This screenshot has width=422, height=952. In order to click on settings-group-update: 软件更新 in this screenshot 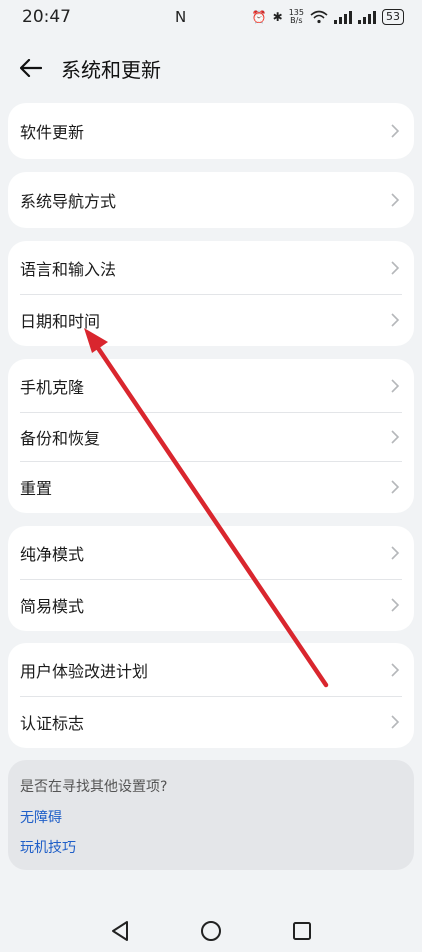, I will do `click(211, 131)`.